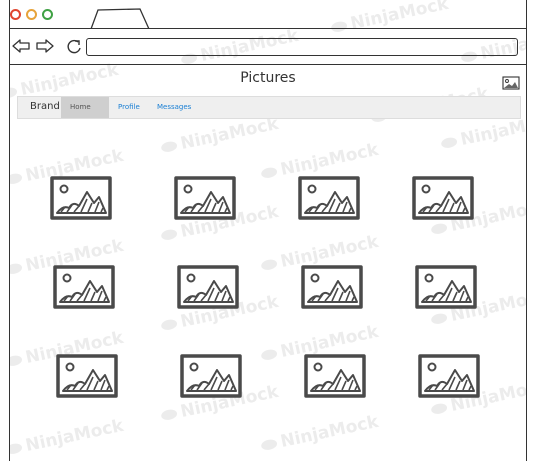 This screenshot has width=536, height=461. Describe the element at coordinates (80, 107) in the screenshot. I see `nav-home-link: Home` at that location.